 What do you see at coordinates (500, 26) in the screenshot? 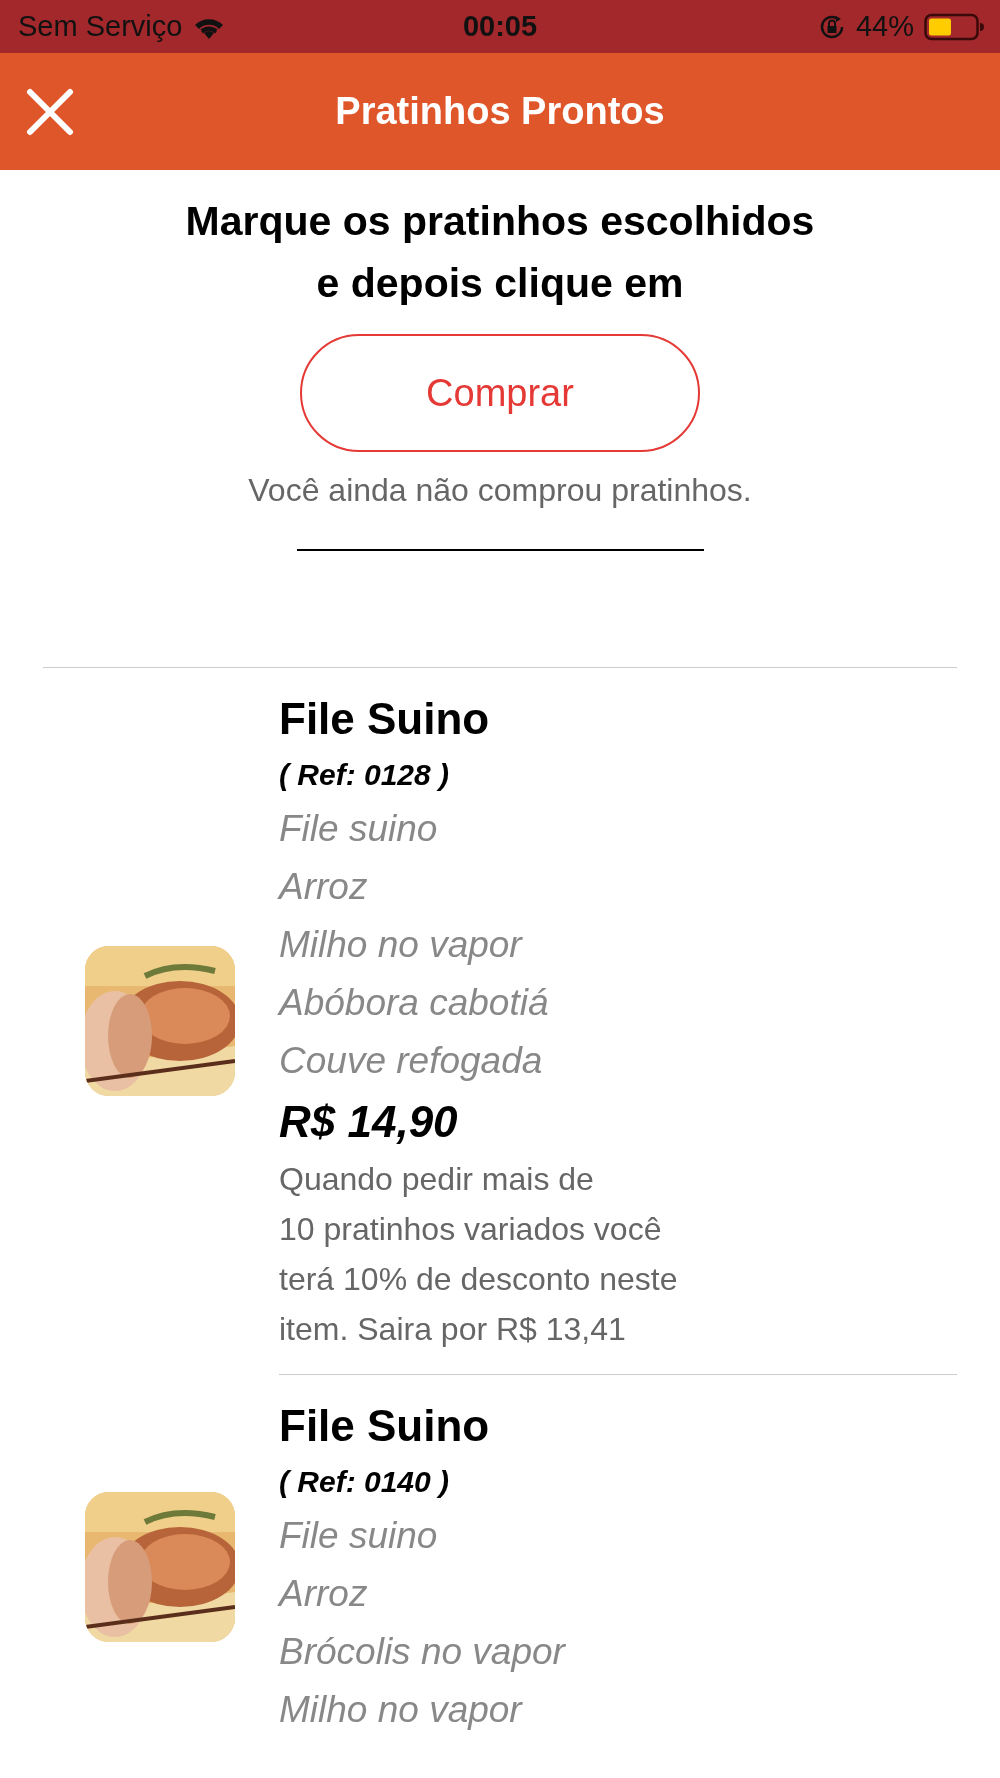
I see `clock: 00:05` at bounding box center [500, 26].